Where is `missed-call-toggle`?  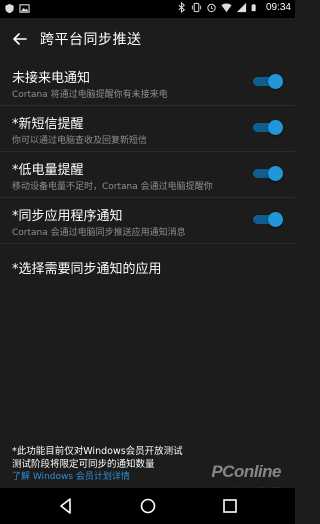
missed-call-toggle is located at coordinates (268, 81).